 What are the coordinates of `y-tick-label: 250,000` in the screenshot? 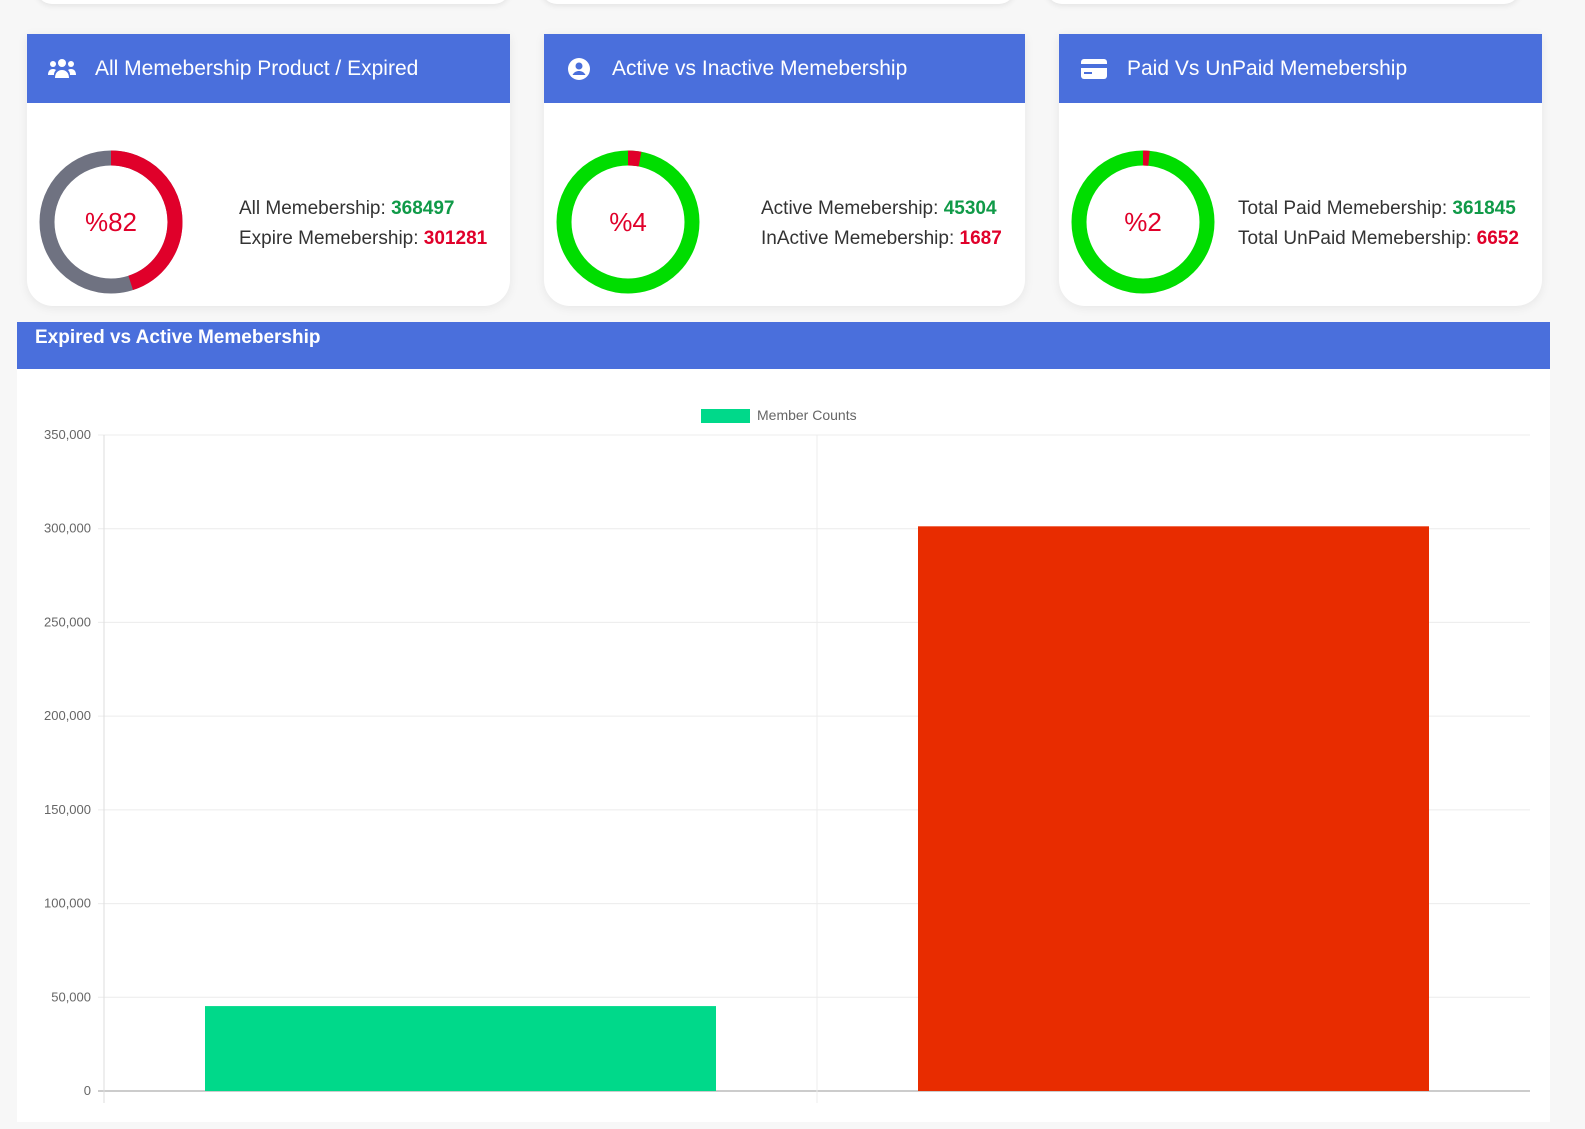 It's located at (67, 621).